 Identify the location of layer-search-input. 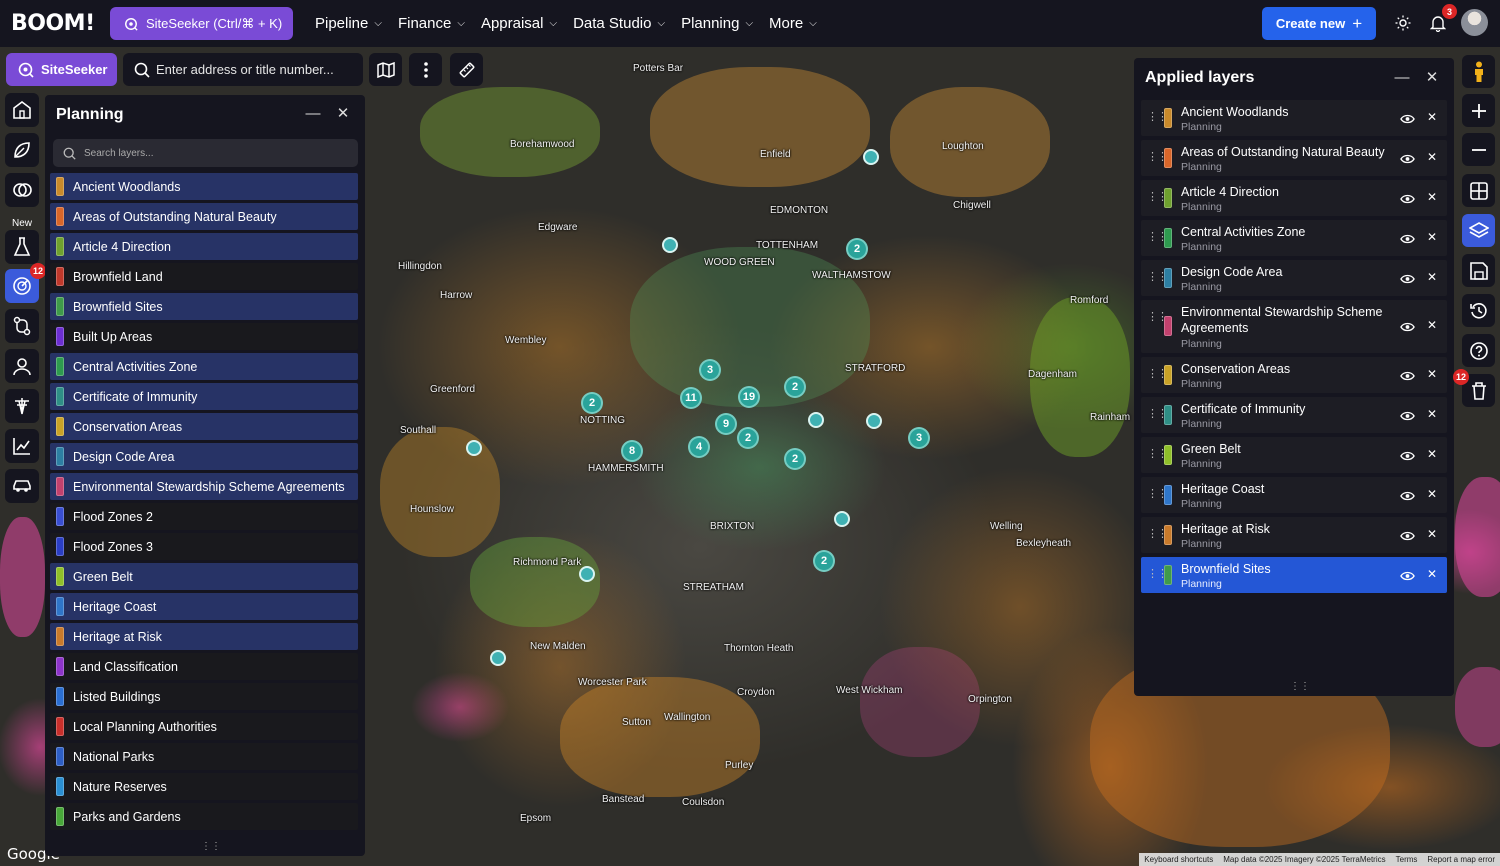
(209, 153).